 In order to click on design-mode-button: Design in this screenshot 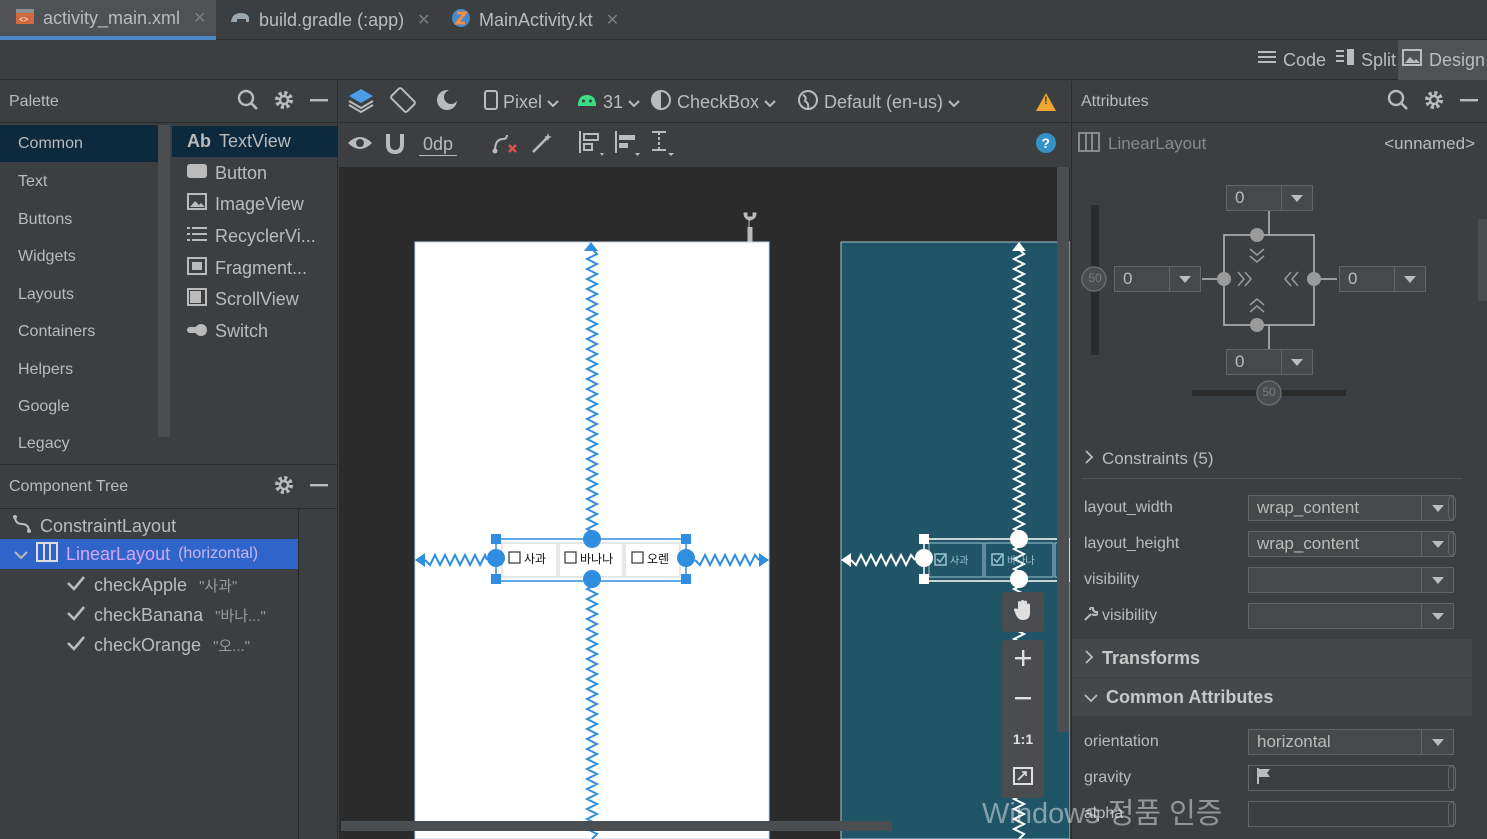, I will do `click(1442, 60)`.